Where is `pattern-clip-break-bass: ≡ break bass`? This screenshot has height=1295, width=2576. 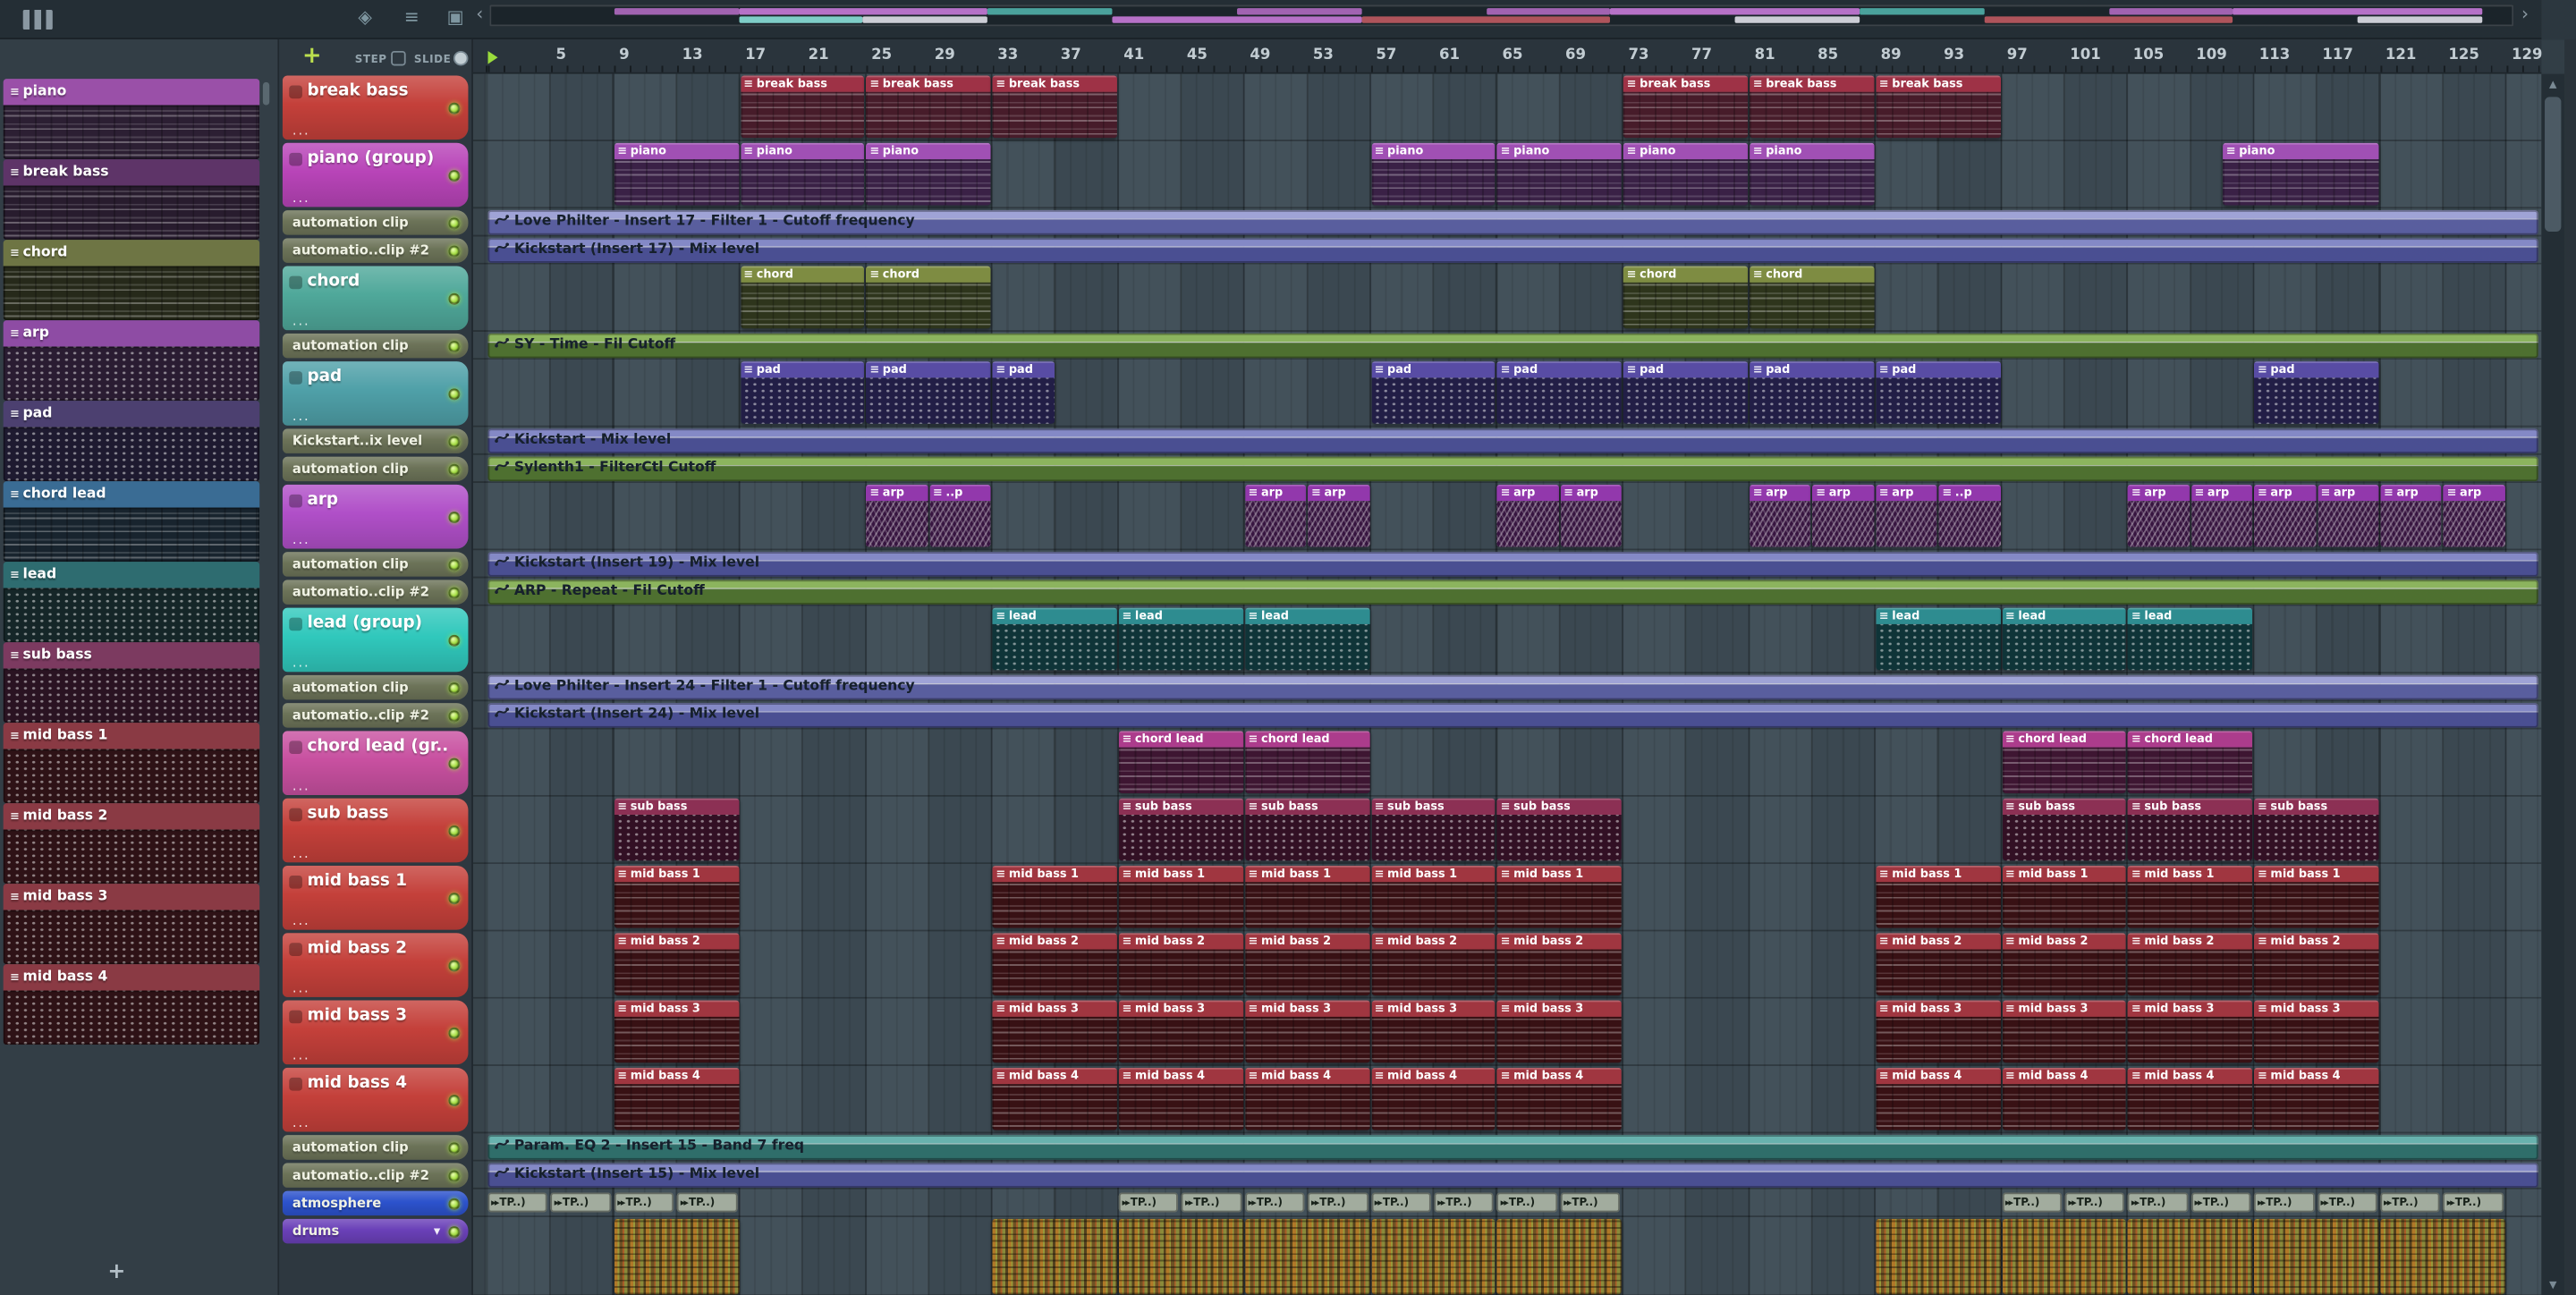 pattern-clip-break-bass: ≡ break bass is located at coordinates (802, 107).